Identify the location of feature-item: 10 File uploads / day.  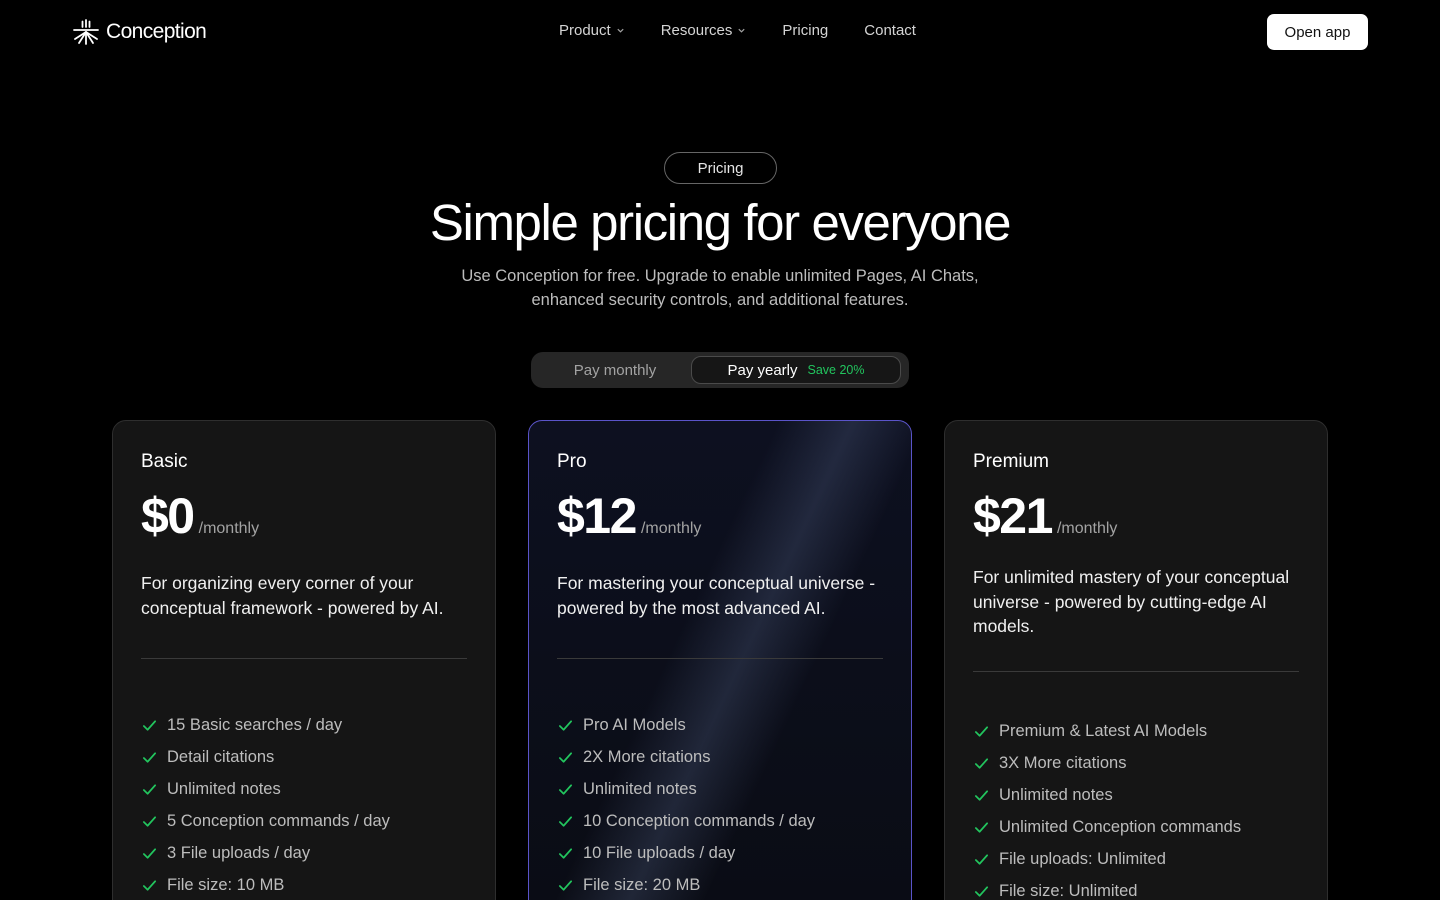
(686, 853).